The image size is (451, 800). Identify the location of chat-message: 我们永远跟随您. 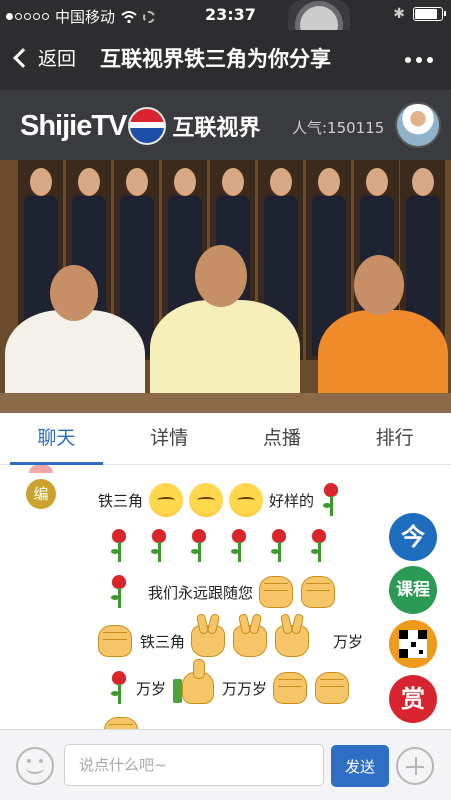
(225, 592).